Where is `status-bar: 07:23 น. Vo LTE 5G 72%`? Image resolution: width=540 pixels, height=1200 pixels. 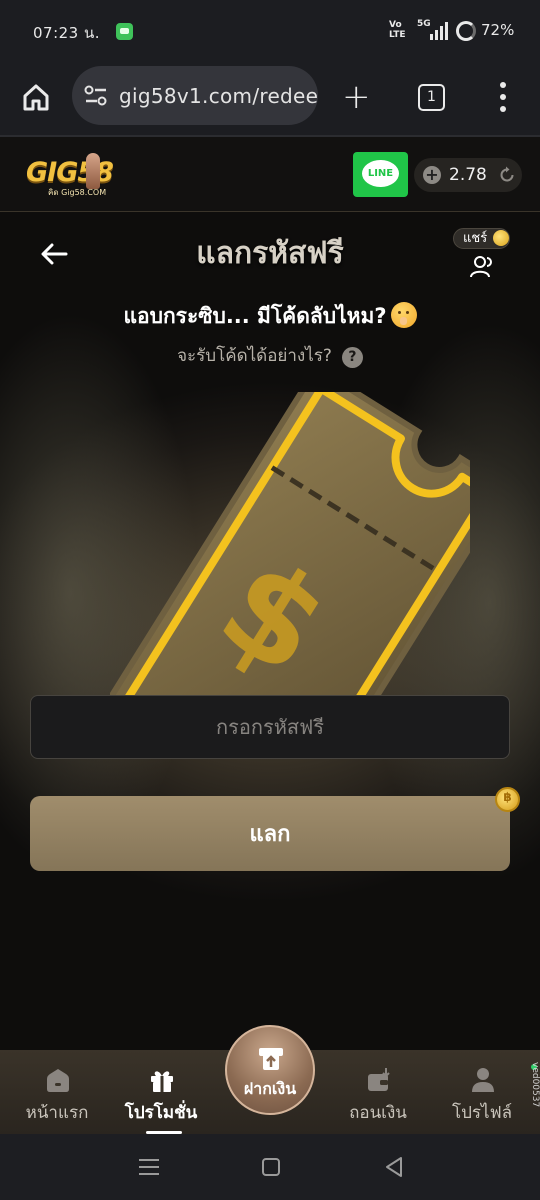 status-bar: 07:23 น. Vo LTE 5G 72% is located at coordinates (270, 31).